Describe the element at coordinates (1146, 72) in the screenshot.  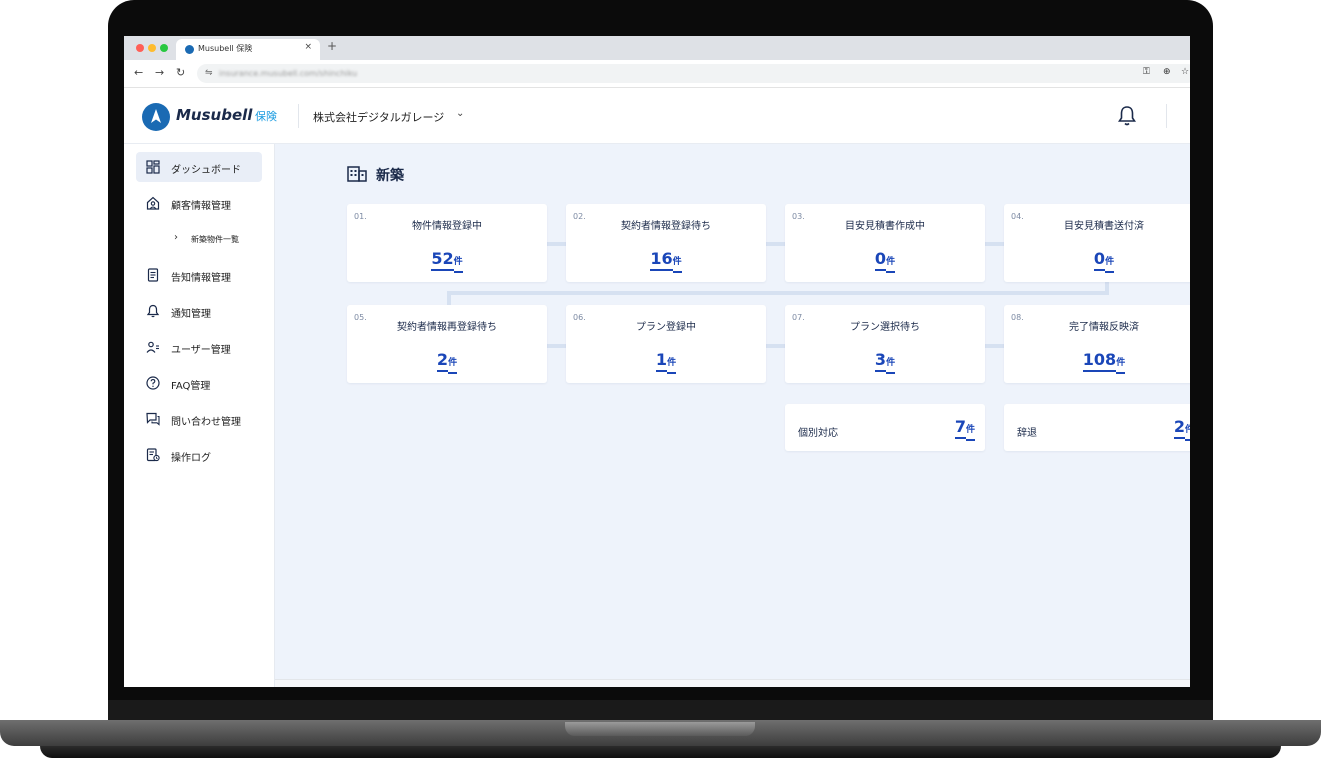
I see `key-icon: ⚿` at that location.